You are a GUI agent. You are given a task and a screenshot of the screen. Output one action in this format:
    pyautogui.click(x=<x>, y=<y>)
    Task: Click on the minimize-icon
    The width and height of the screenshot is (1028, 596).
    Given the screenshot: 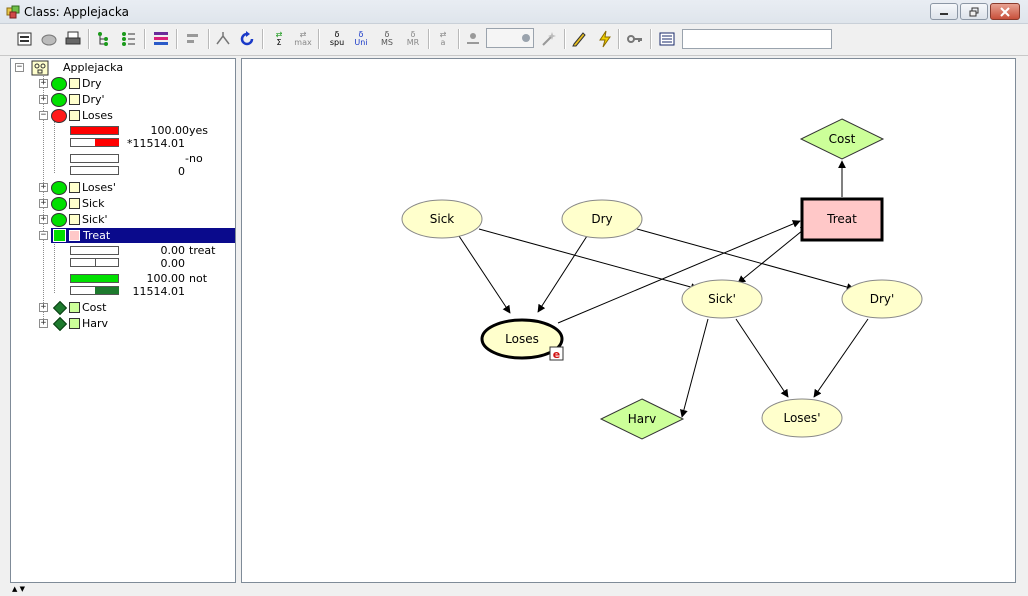 What is the action you would take?
    pyautogui.click(x=944, y=13)
    